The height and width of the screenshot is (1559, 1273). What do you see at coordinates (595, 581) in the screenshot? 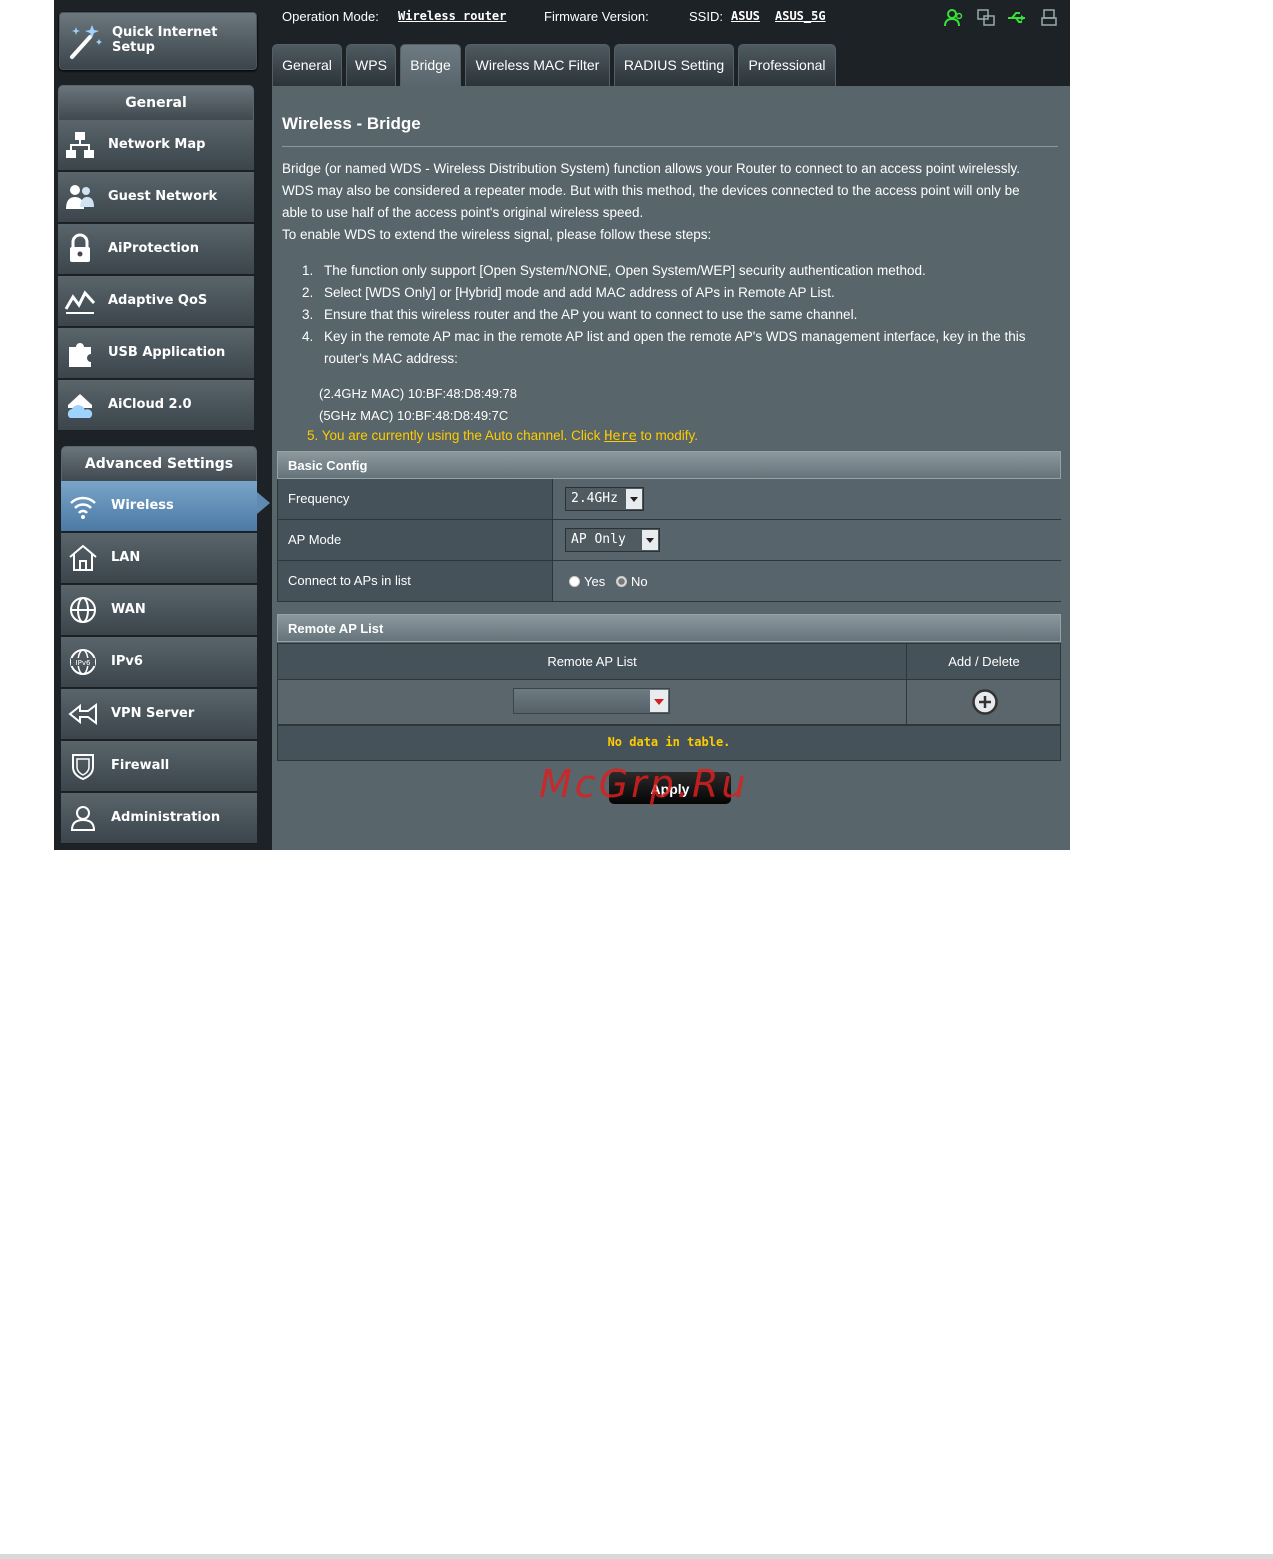
I see `radio-label: Yes` at bounding box center [595, 581].